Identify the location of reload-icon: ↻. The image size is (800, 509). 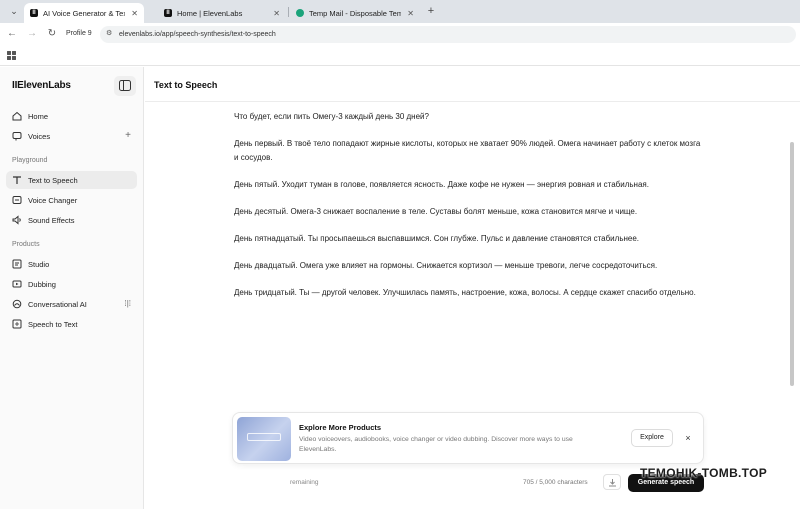
(52, 34).